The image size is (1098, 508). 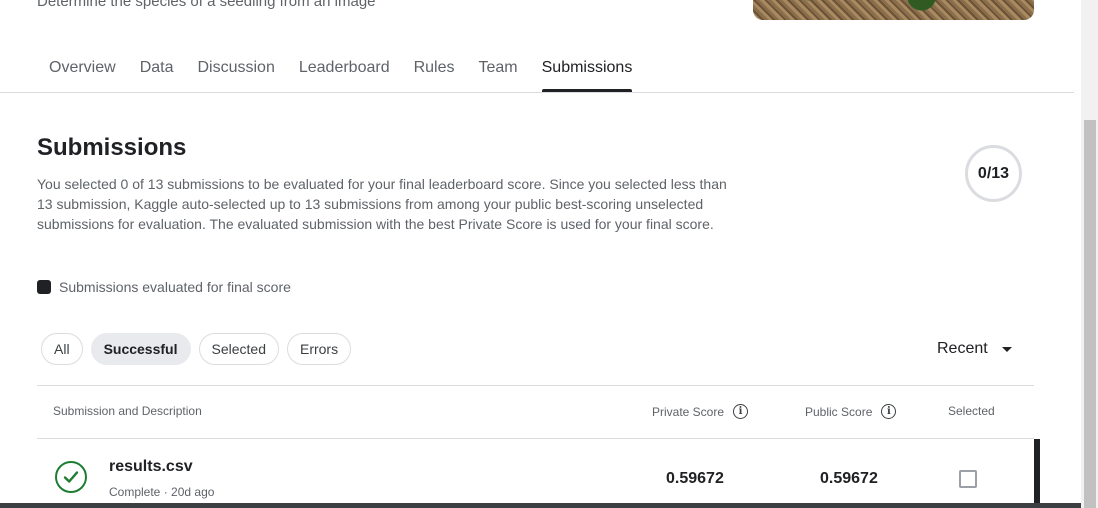 I want to click on check-circle-icon, so click(x=71, y=477).